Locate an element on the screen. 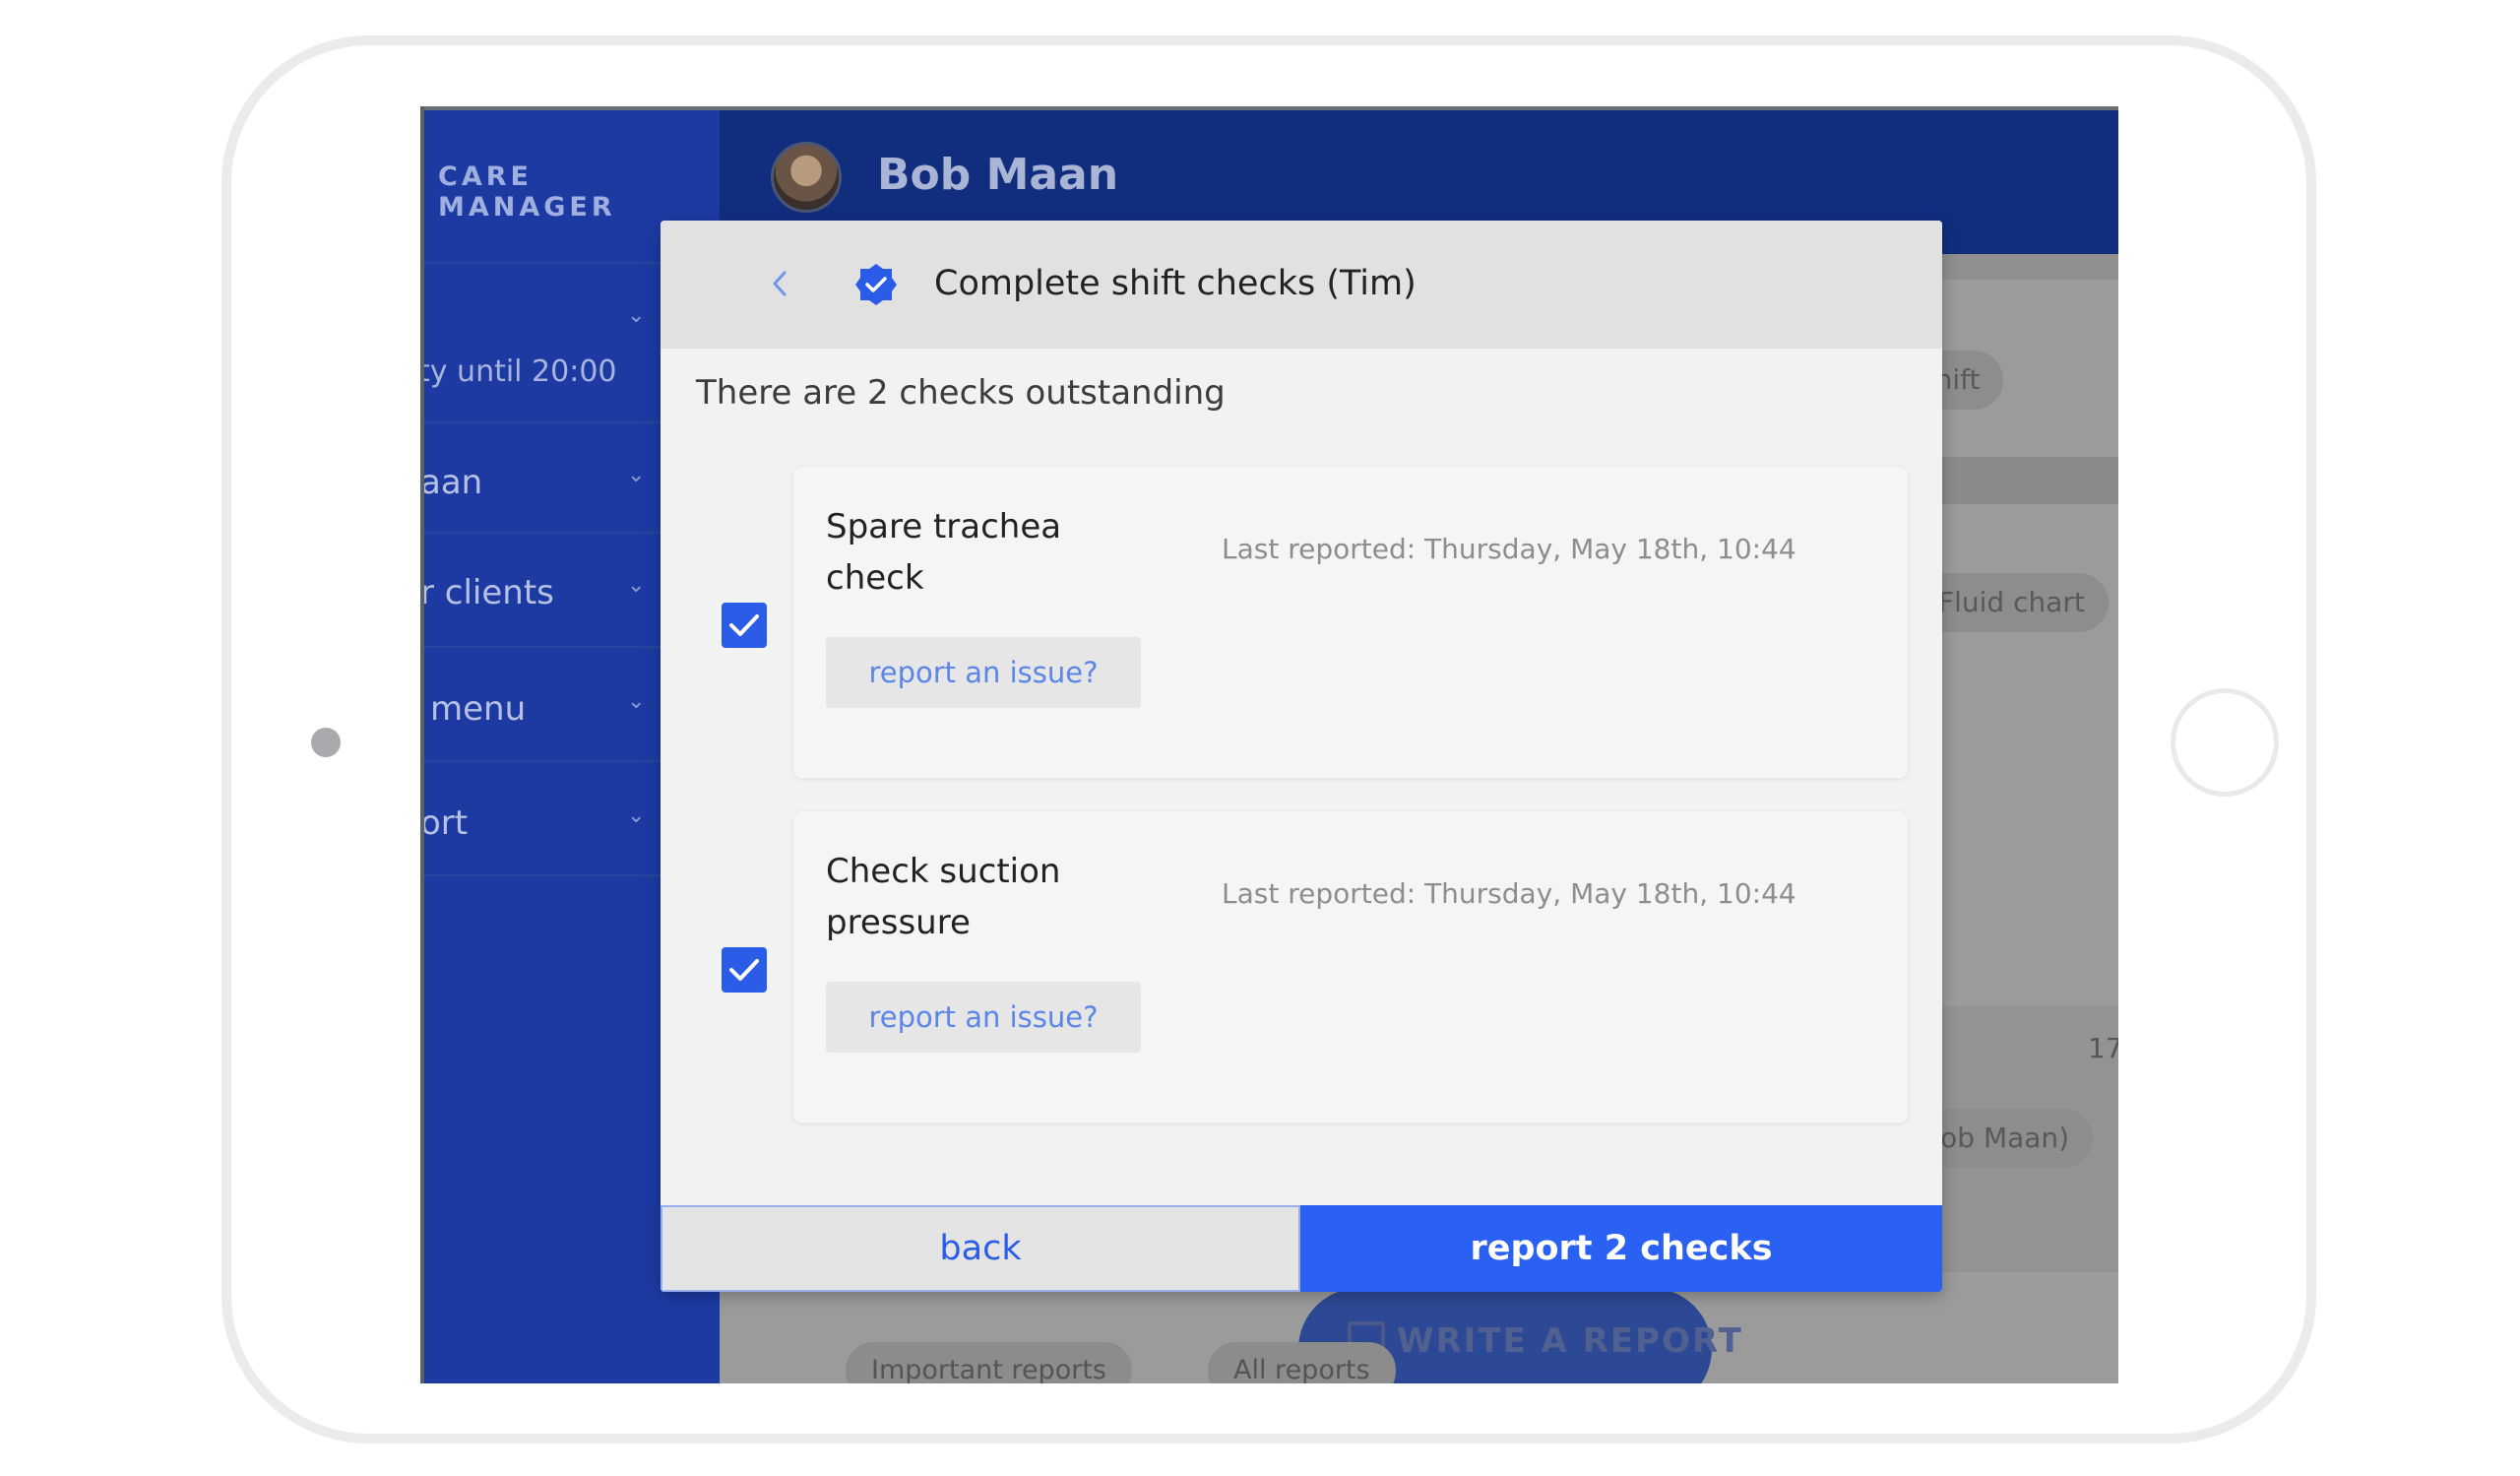 This screenshot has height=1476, width=2520. sidebar-item-menu: menu is located at coordinates (478, 709).